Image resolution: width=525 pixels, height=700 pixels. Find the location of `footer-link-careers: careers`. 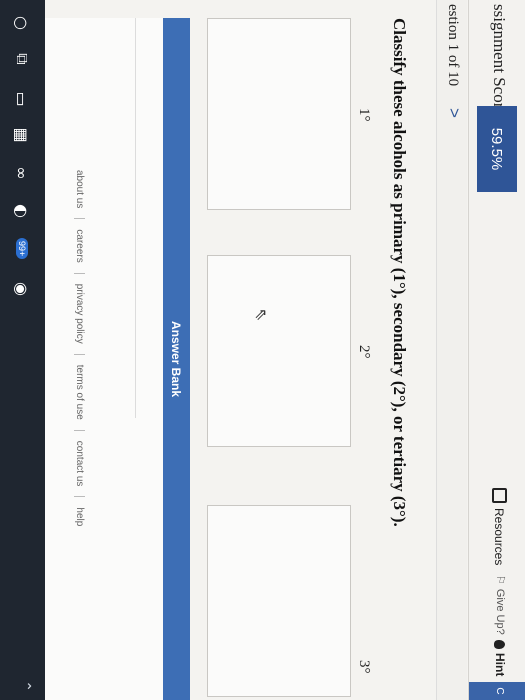

footer-link-careers: careers is located at coordinates (79, 251).